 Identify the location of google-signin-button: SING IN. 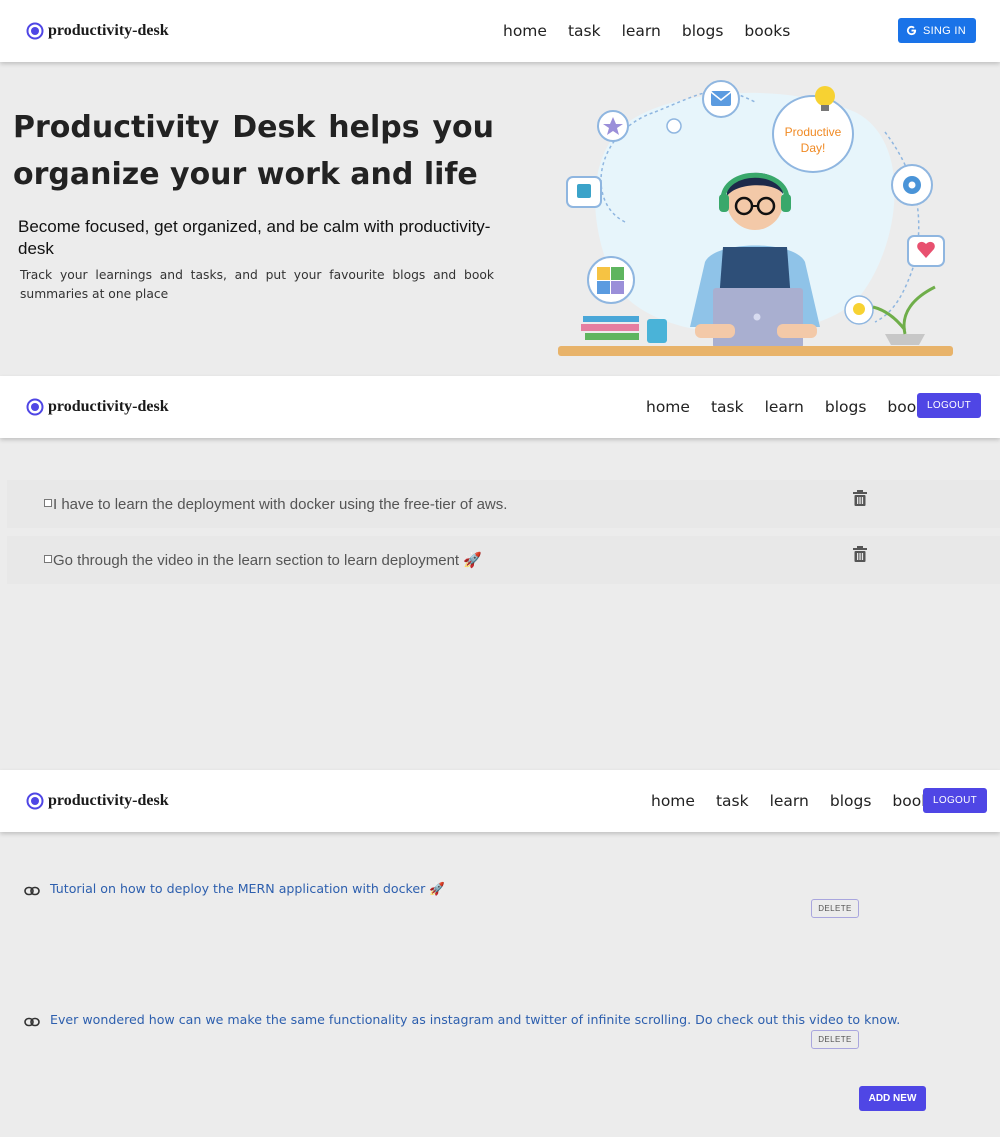
(936, 30).